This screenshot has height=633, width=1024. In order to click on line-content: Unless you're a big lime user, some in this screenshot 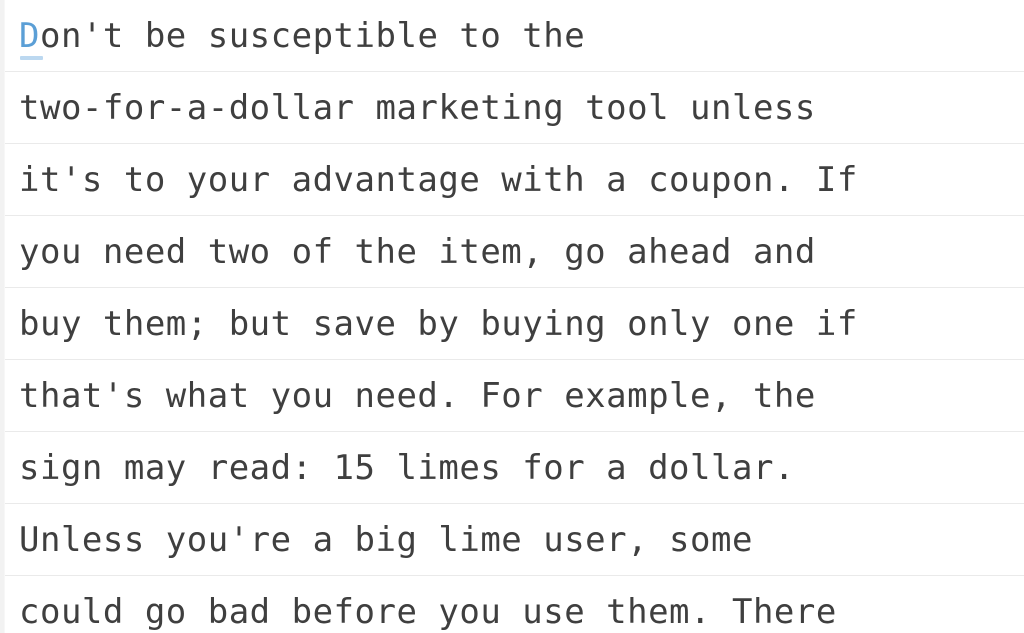, I will do `click(386, 539)`.